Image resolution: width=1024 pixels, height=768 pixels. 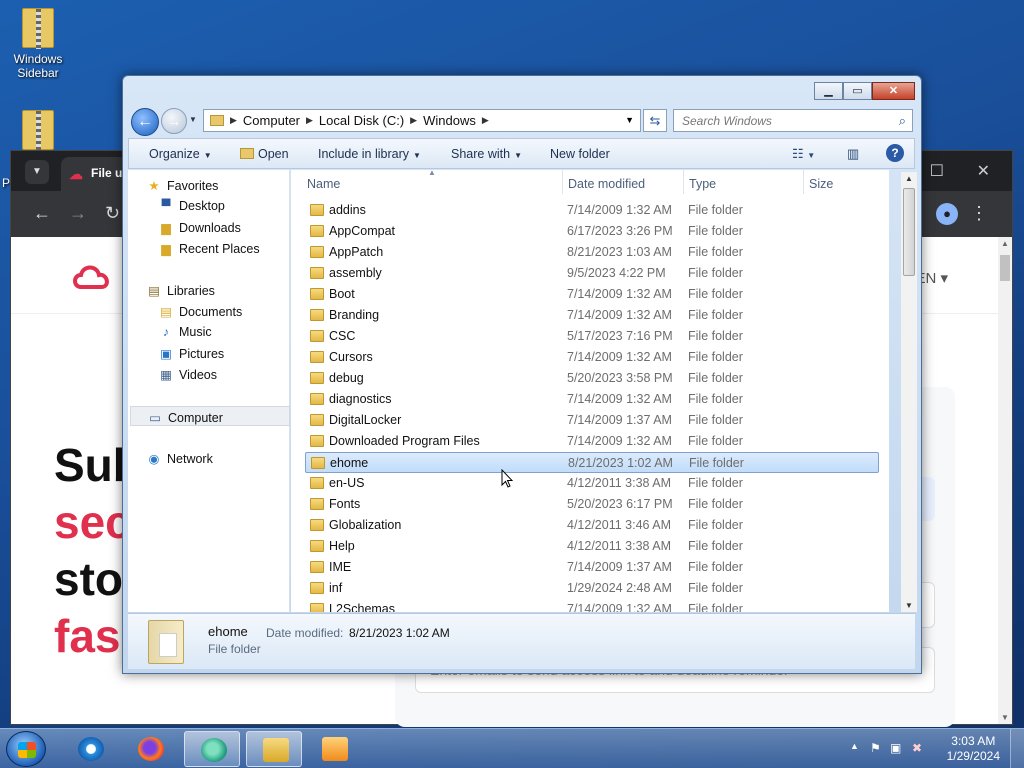 What do you see at coordinates (592, 210) in the screenshot?
I see `file-row: addins 7/14/2009 1:32 AM File folder` at bounding box center [592, 210].